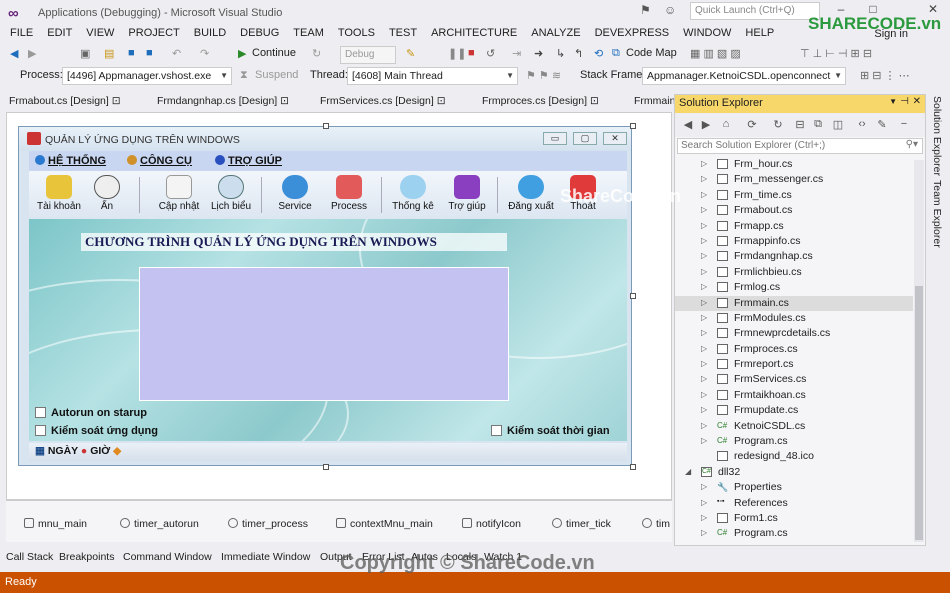  What do you see at coordinates (20, 32) in the screenshot?
I see `menu-file: FILE` at bounding box center [20, 32].